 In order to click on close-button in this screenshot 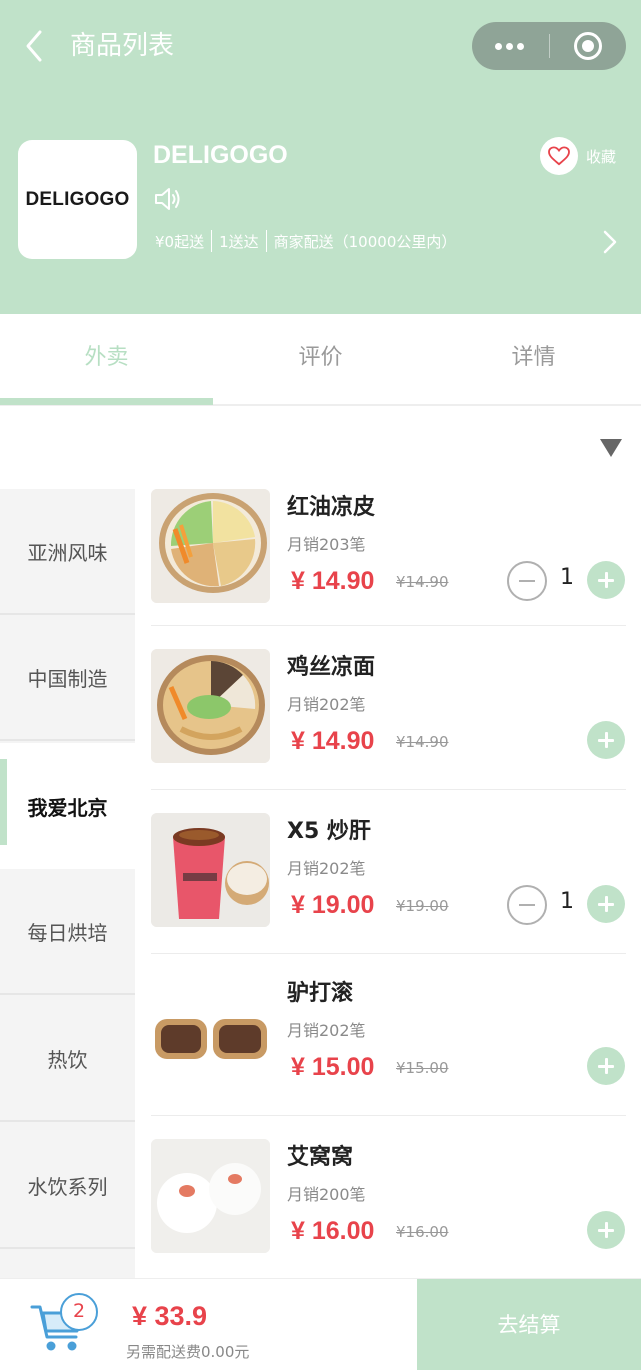, I will do `click(588, 46)`.